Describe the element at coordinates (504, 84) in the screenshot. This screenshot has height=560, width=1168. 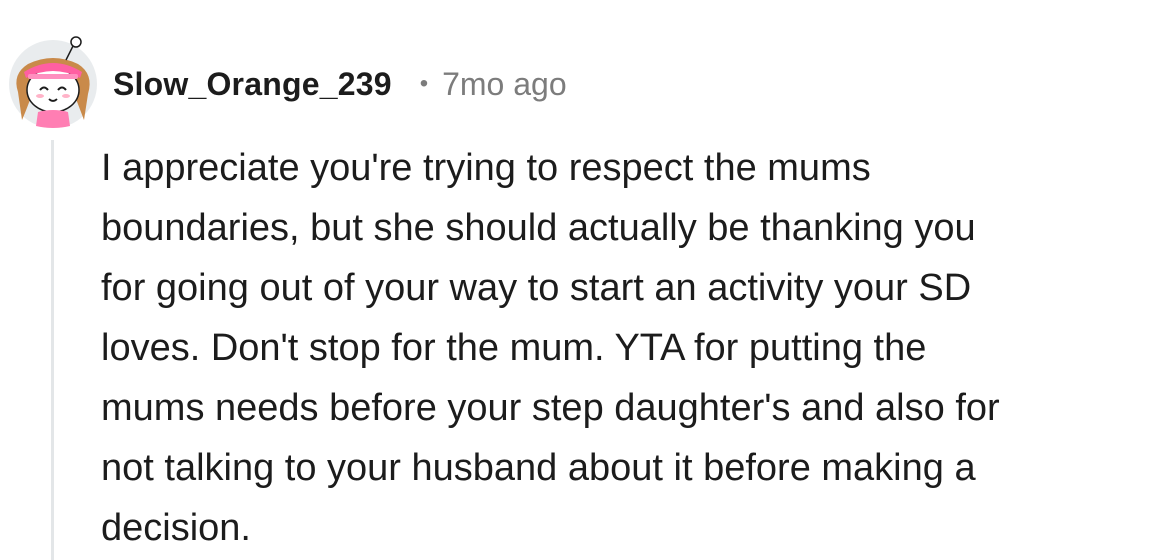
I see `timestamp: 7mo ago` at that location.